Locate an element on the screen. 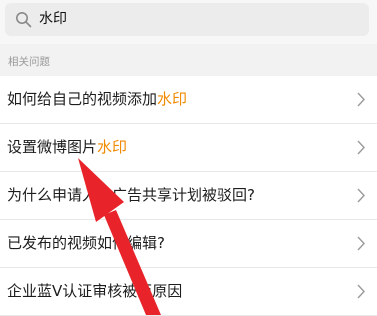  search-bar is located at coordinates (188, 22).